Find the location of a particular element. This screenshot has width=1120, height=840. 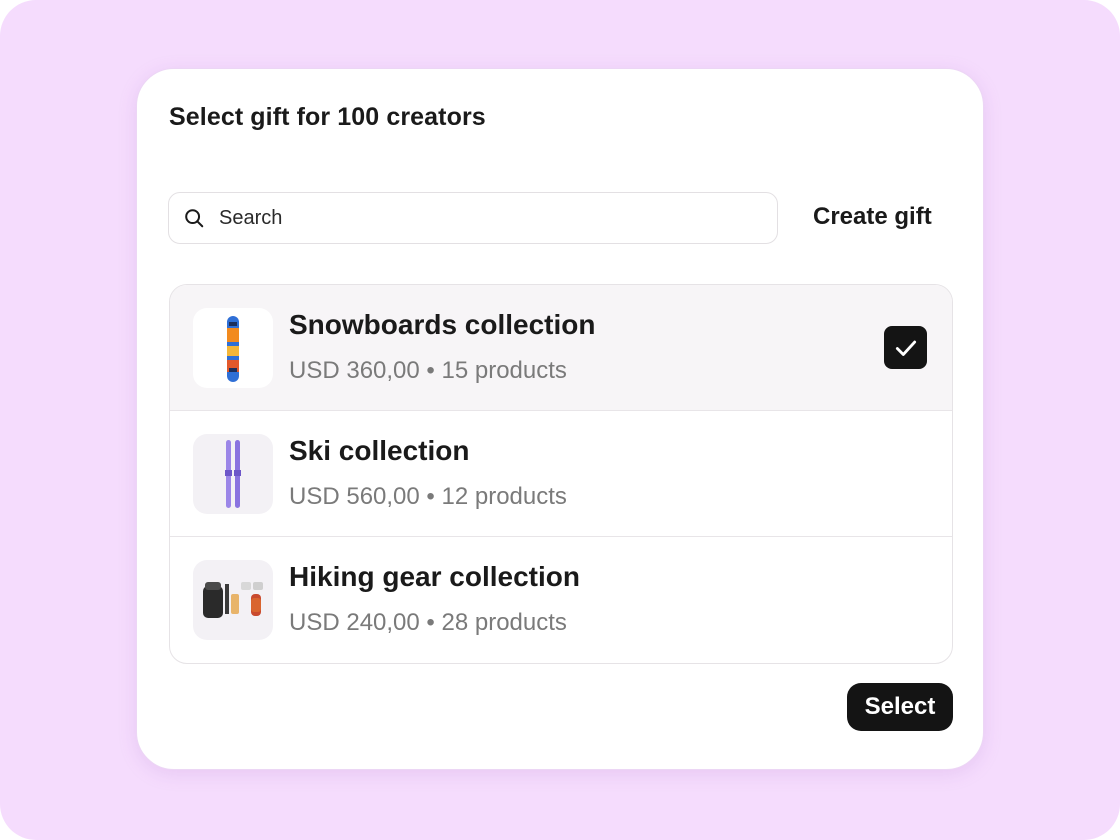

dialog-title: Select gift for 100 creators is located at coordinates (327, 117).